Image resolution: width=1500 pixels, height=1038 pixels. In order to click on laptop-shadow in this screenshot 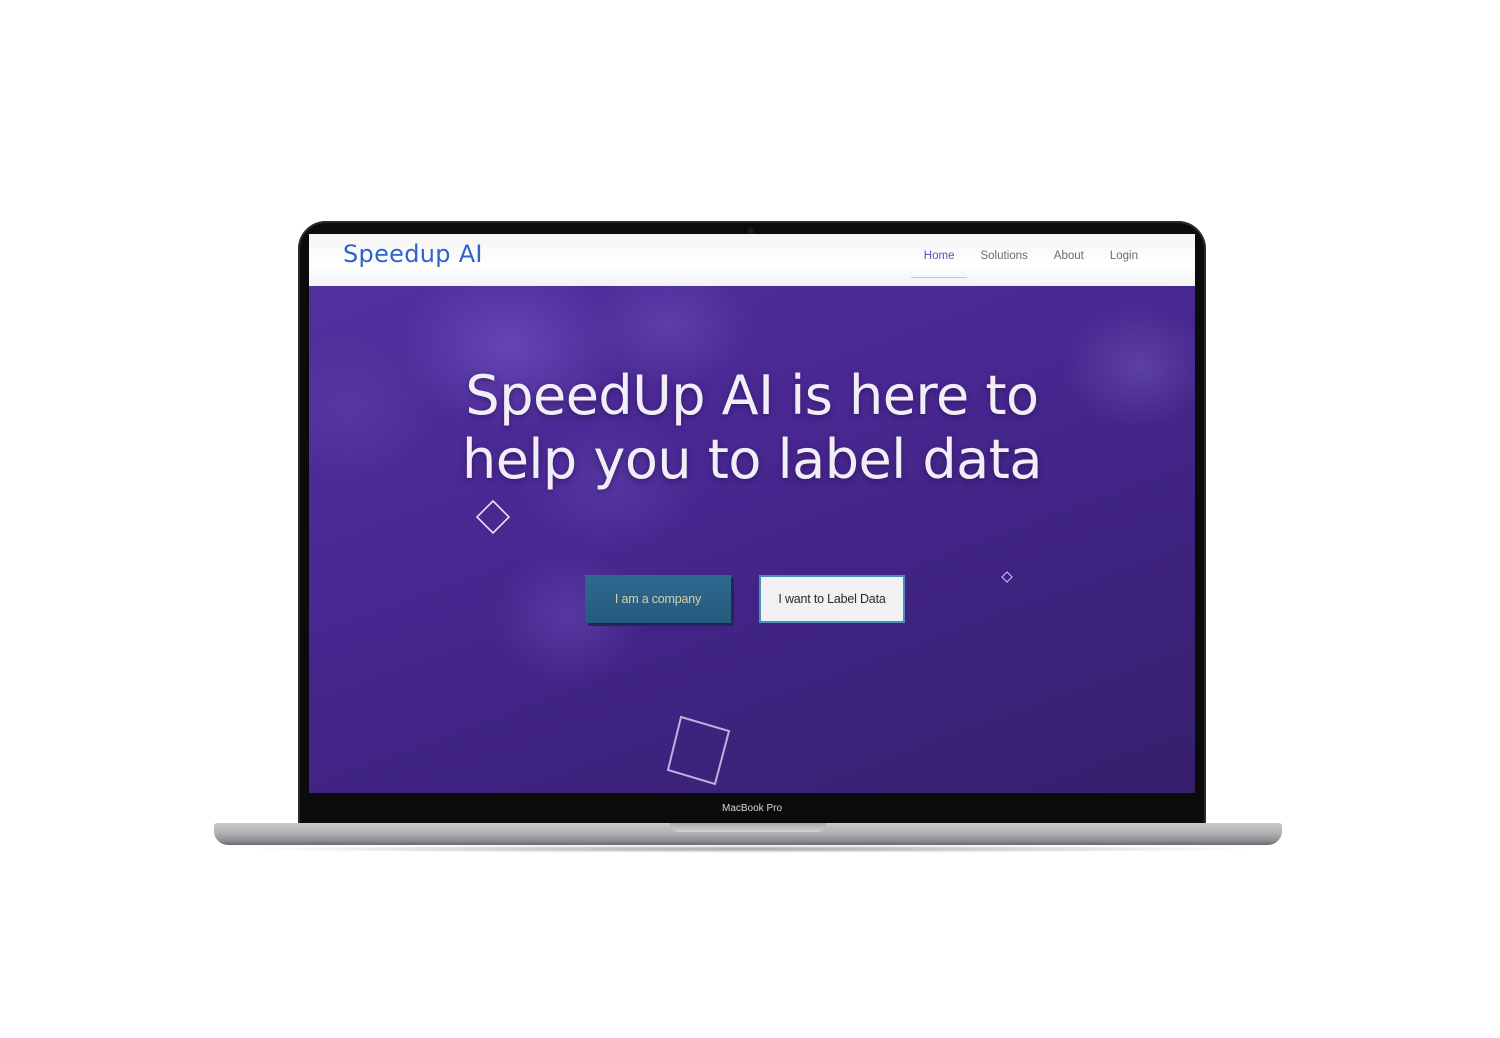, I will do `click(750, 849)`.